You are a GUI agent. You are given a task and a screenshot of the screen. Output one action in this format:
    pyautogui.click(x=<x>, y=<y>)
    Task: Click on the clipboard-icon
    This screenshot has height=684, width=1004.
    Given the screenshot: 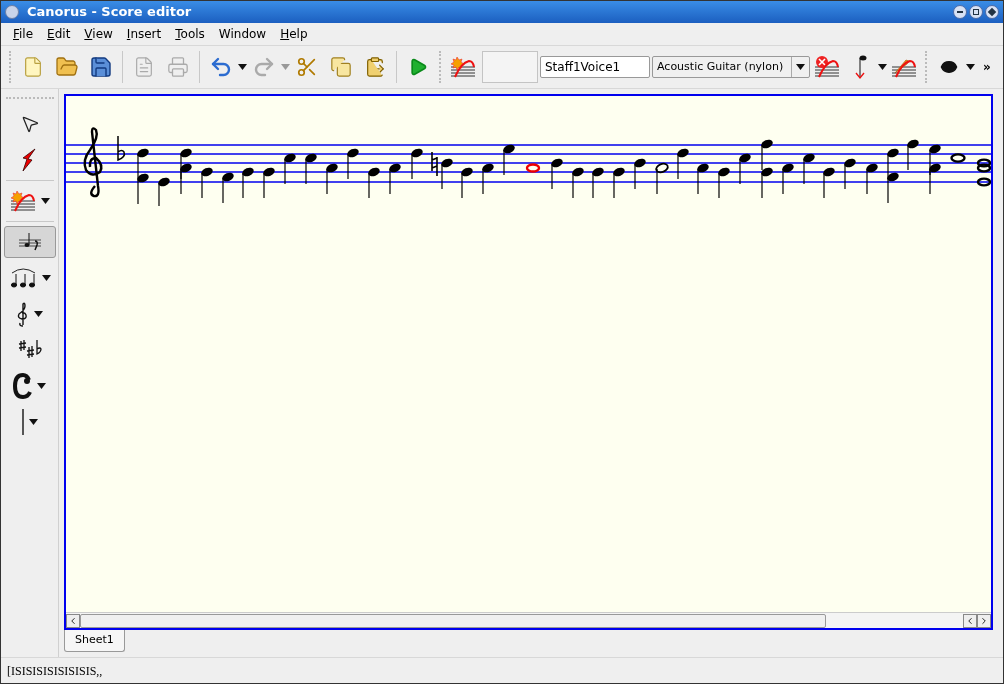 What is the action you would take?
    pyautogui.click(x=375, y=67)
    